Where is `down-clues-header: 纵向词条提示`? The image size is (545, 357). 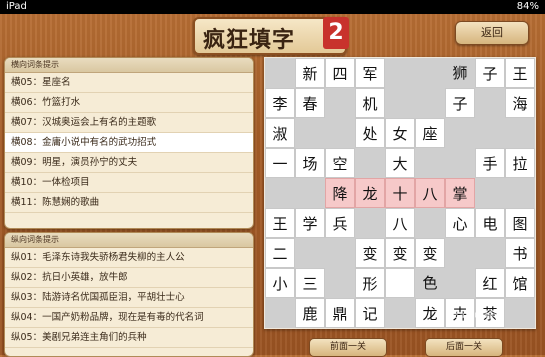
down-clues-header: 纵向词条提示 is located at coordinates (129, 240).